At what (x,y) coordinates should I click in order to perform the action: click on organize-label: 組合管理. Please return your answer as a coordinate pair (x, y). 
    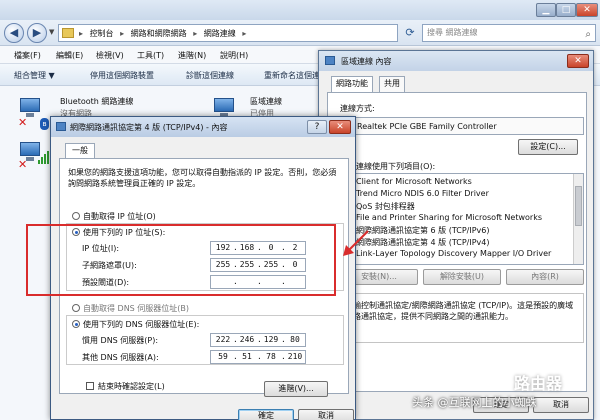
    Looking at the image, I should click on (30, 75).